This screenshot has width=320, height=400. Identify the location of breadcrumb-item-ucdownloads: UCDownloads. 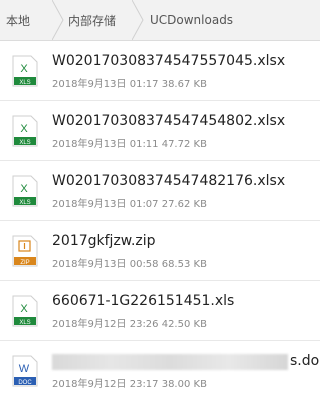
(229, 20).